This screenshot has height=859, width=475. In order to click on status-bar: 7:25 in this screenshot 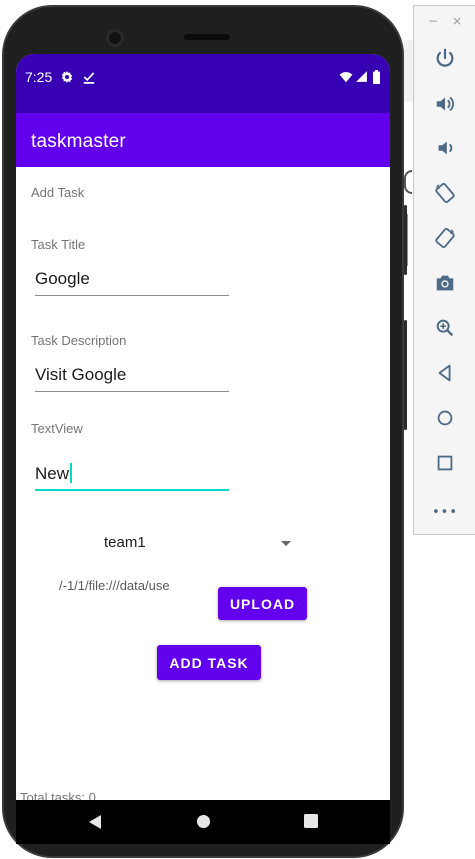, I will do `click(203, 83)`.